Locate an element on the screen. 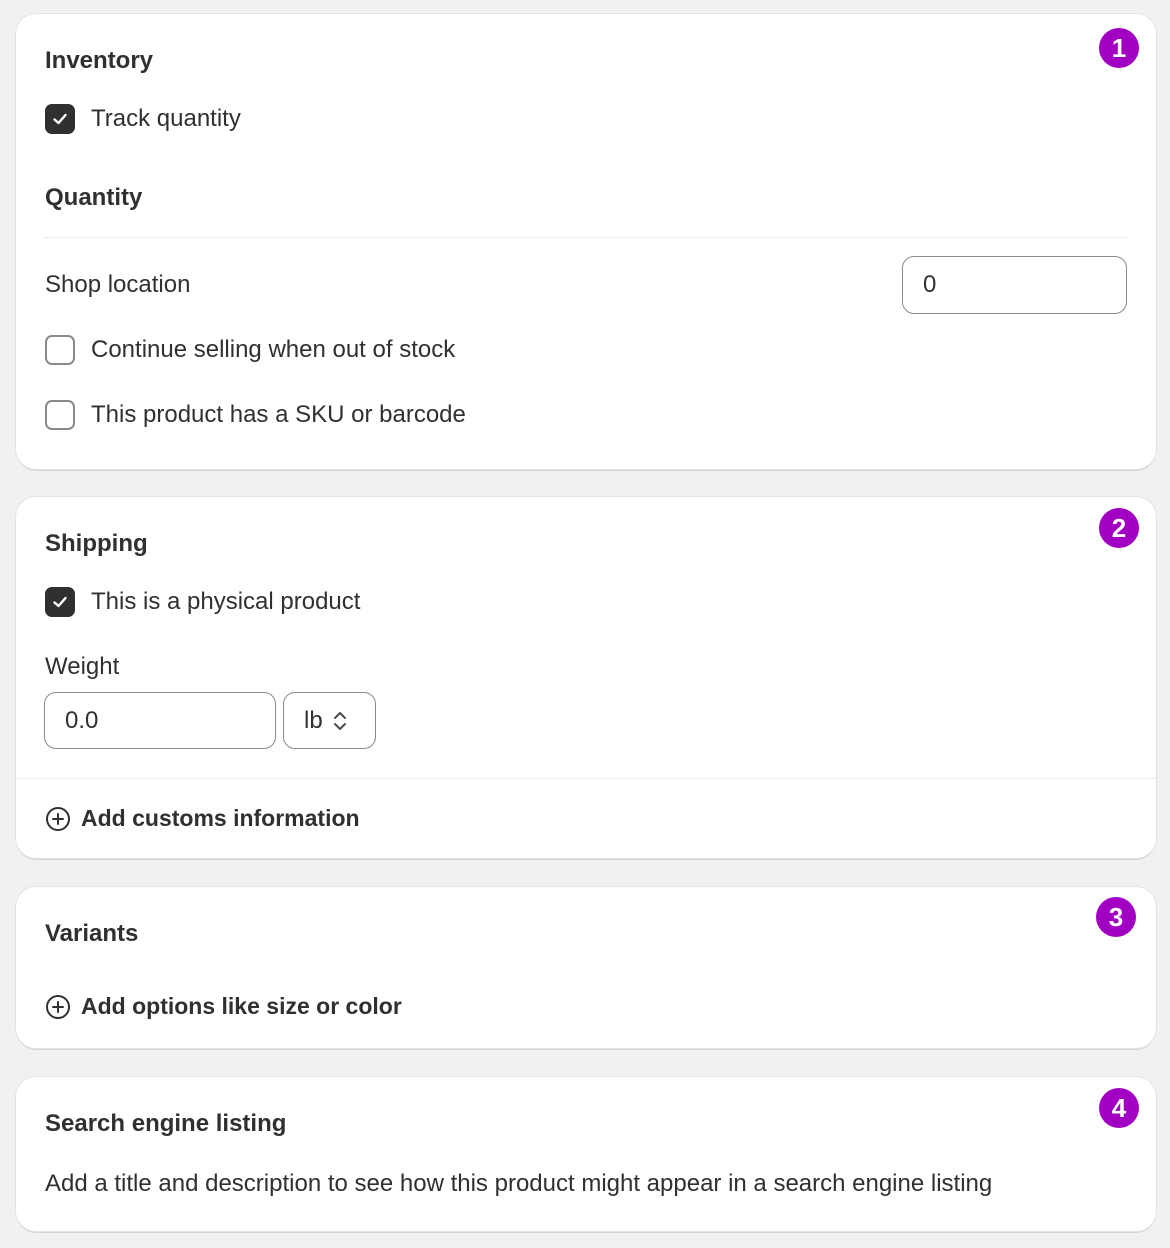 This screenshot has height=1248, width=1170. step-badge-3: 3 is located at coordinates (1116, 917).